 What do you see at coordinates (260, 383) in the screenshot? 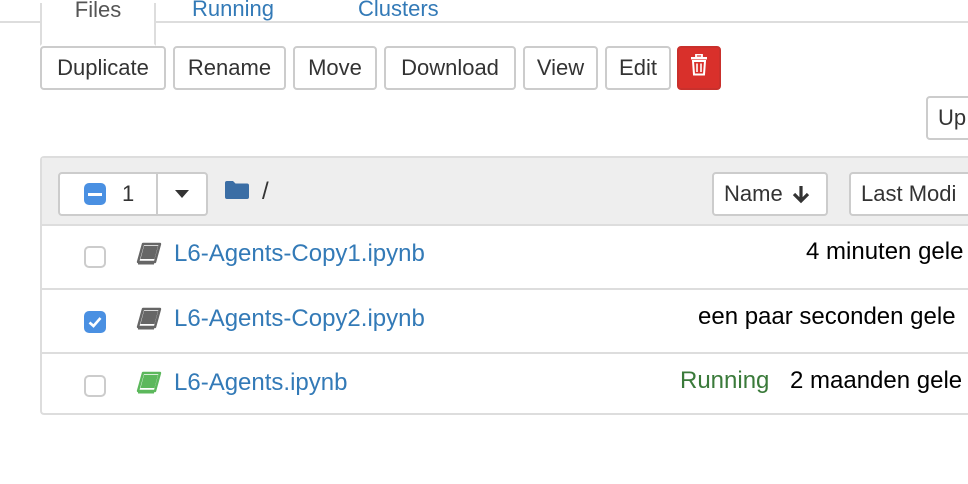
I see `file-name-link: L6-Agents.ipynb` at bounding box center [260, 383].